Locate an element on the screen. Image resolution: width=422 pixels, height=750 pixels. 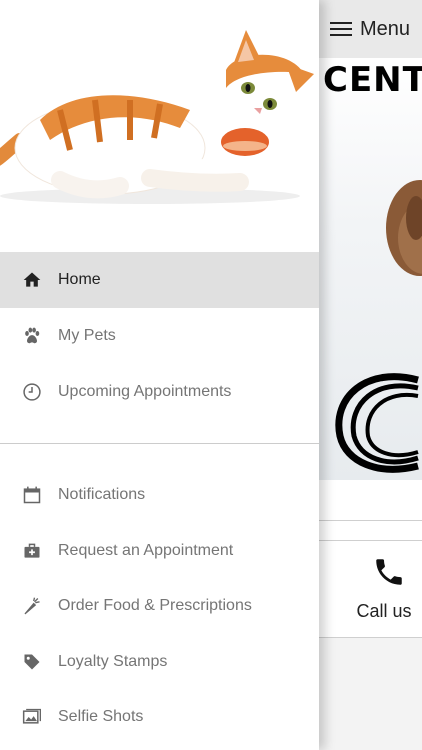
menu-button: Menu is located at coordinates (370, 29).